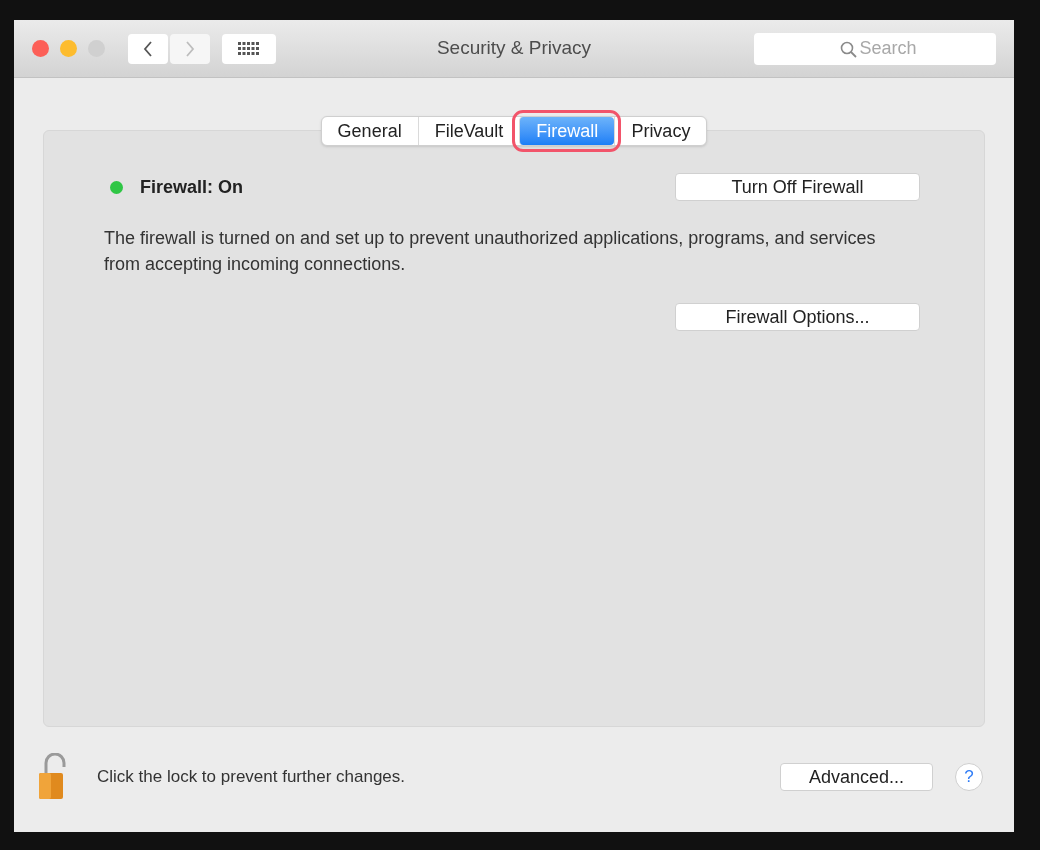 The width and height of the screenshot is (1040, 850). Describe the element at coordinates (848, 49) in the screenshot. I see `search-icon` at that location.